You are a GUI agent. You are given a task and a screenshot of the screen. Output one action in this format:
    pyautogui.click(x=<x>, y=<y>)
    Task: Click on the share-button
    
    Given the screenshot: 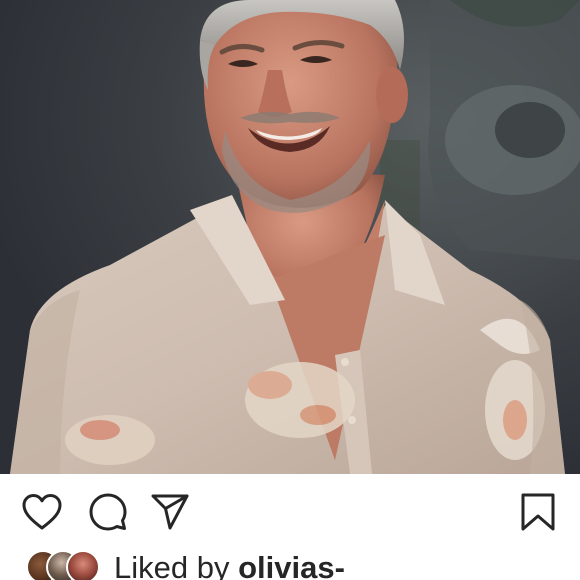 What is the action you would take?
    pyautogui.click(x=170, y=512)
    